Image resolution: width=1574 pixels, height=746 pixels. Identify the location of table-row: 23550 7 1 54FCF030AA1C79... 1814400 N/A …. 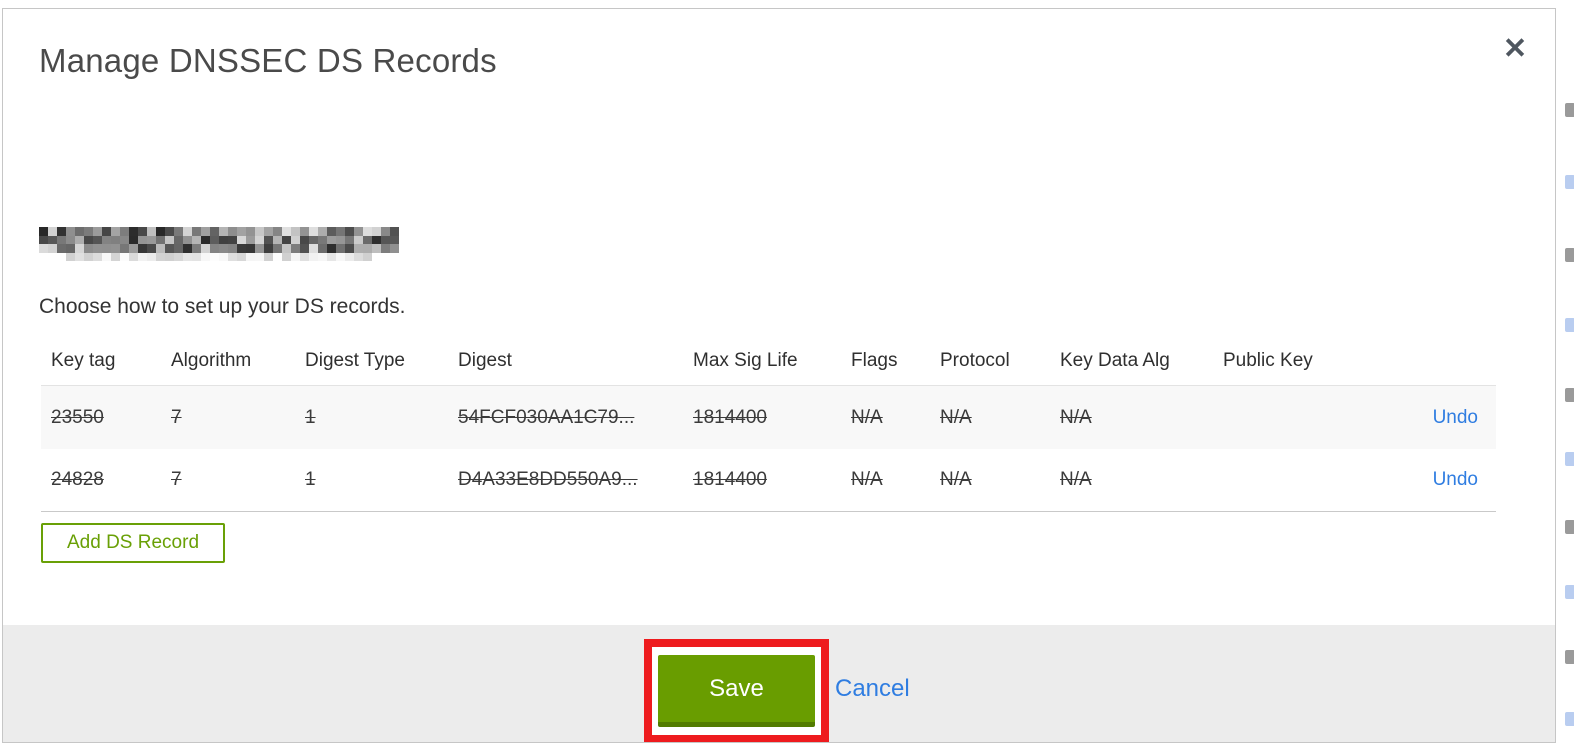
(768, 417).